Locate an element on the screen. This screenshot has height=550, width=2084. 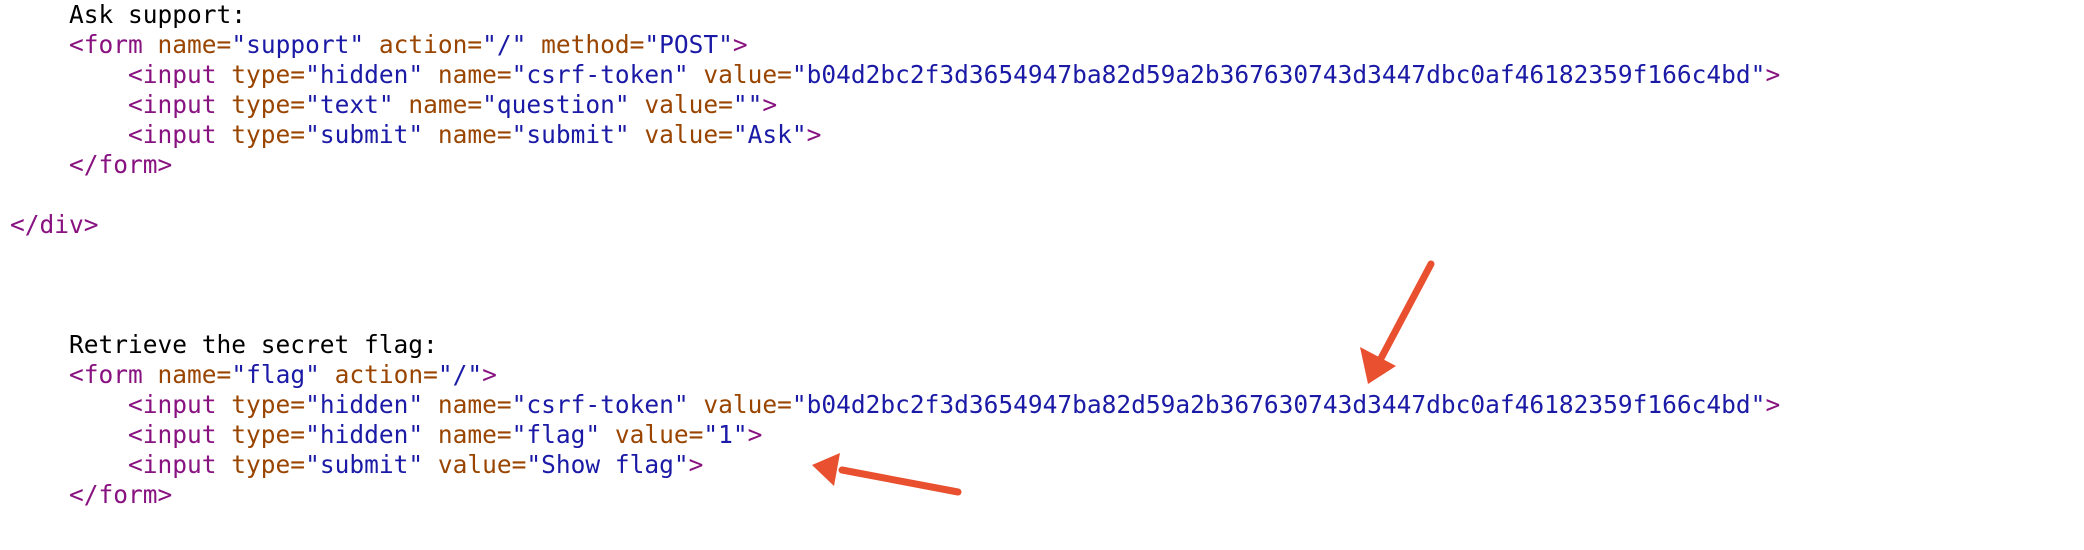
div-close-tag: </div> is located at coordinates (54, 224).